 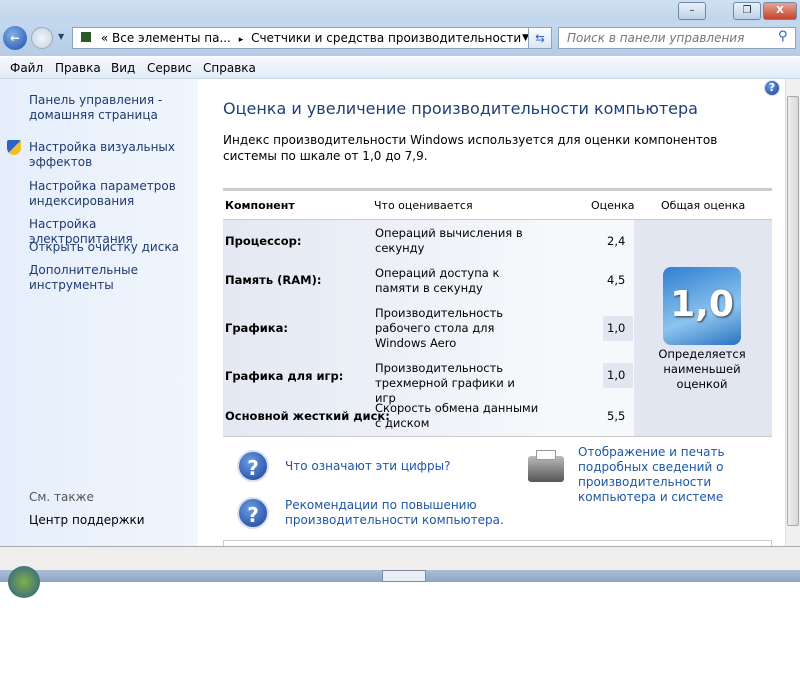 What do you see at coordinates (368, 466) in the screenshot?
I see `what-numbers-mean-link: Что означают эти цифры?` at bounding box center [368, 466].